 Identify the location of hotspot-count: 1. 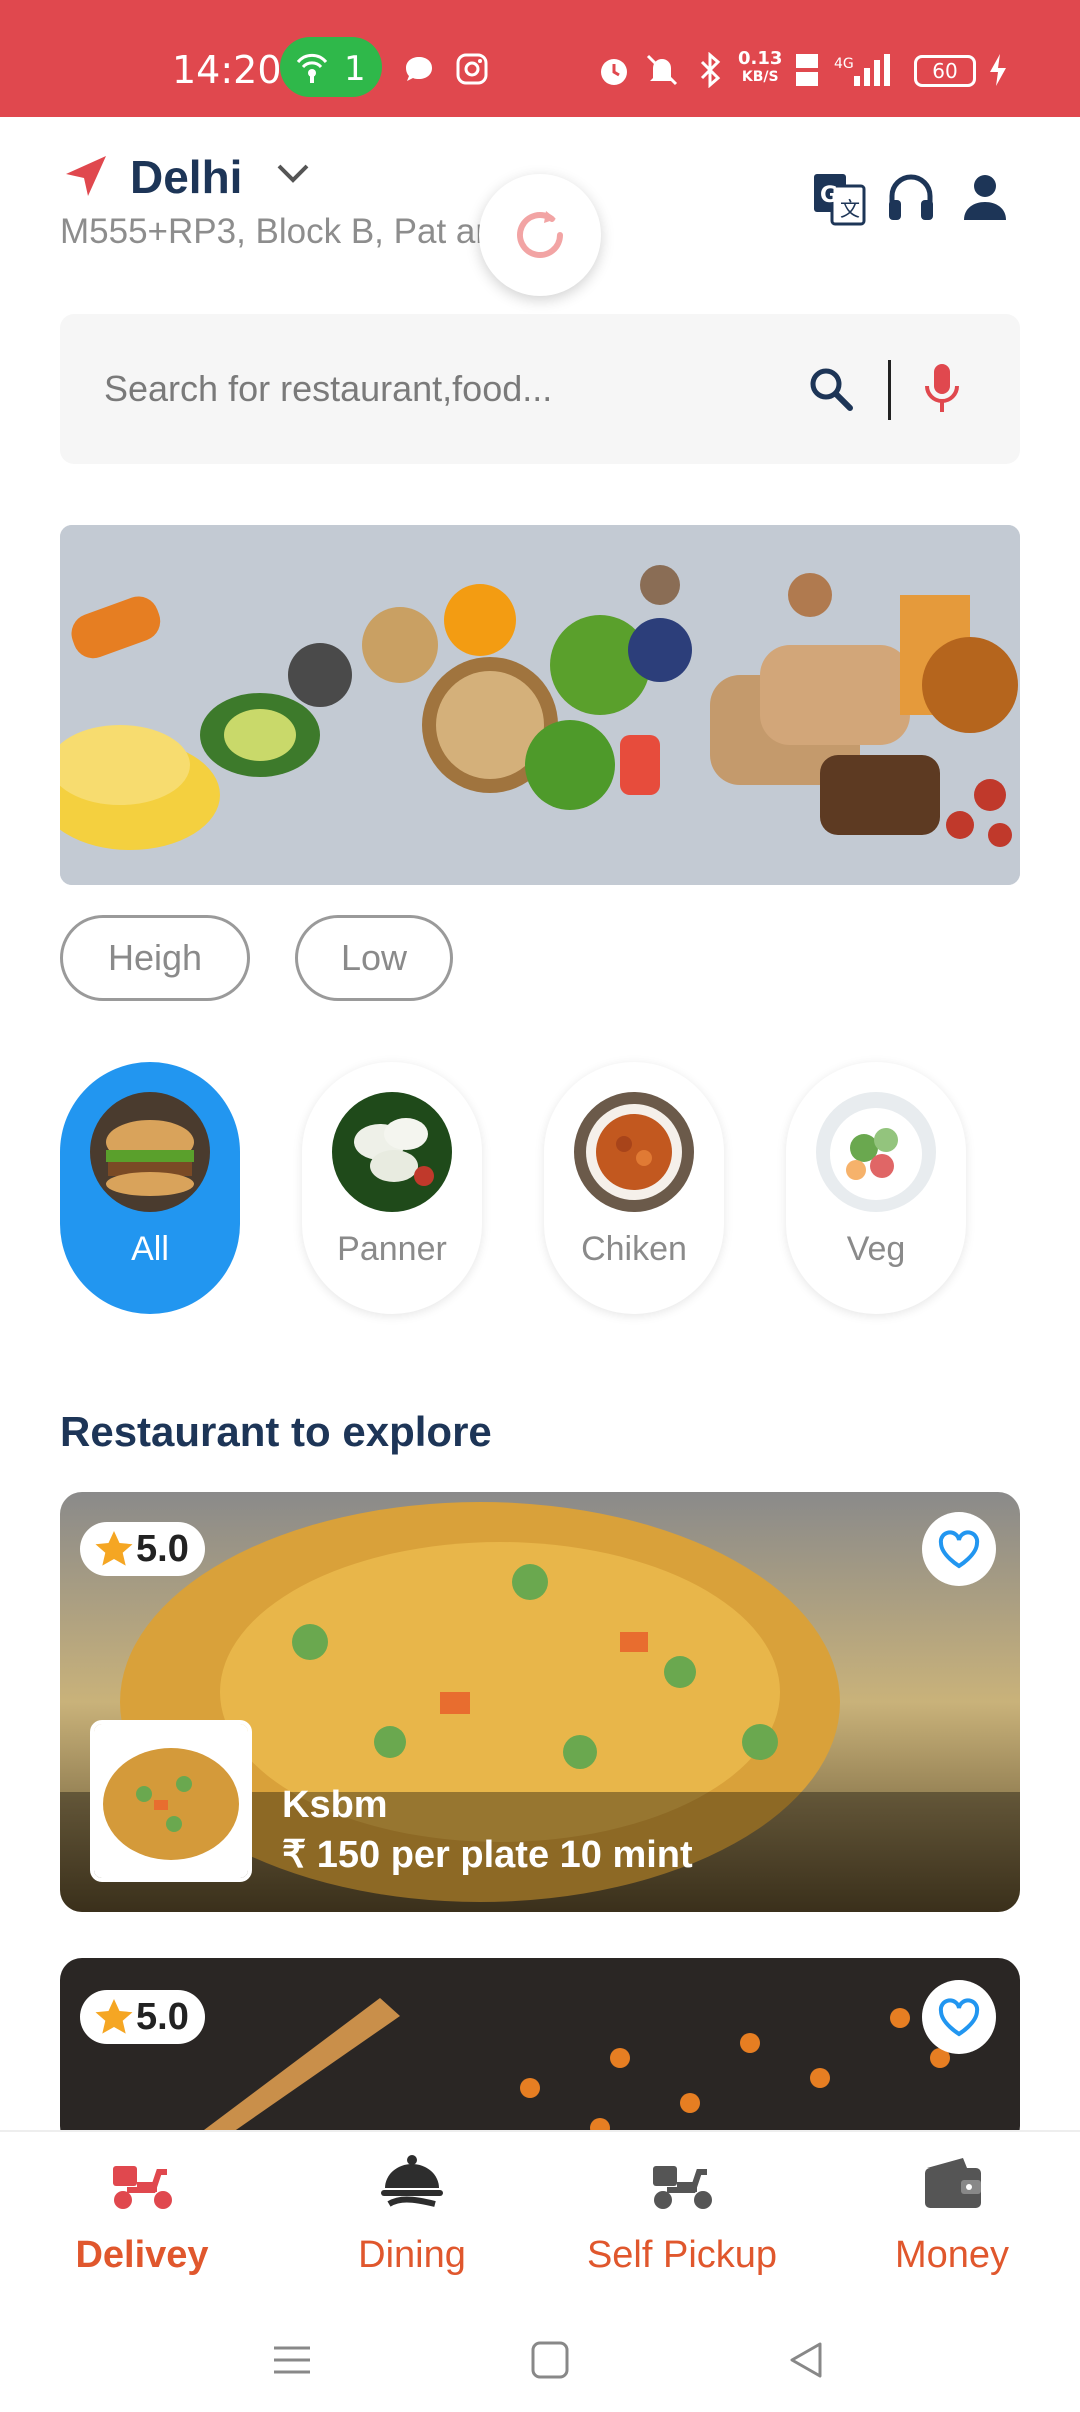
(355, 69).